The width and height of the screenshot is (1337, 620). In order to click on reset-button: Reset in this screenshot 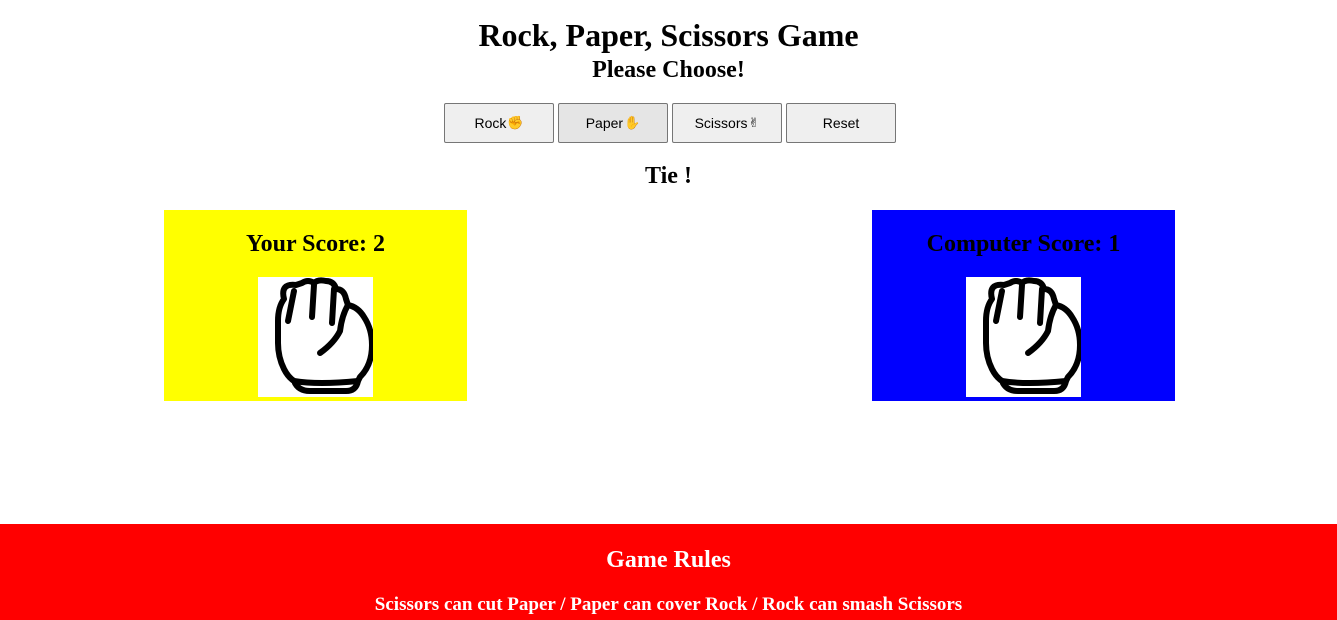, I will do `click(841, 123)`.